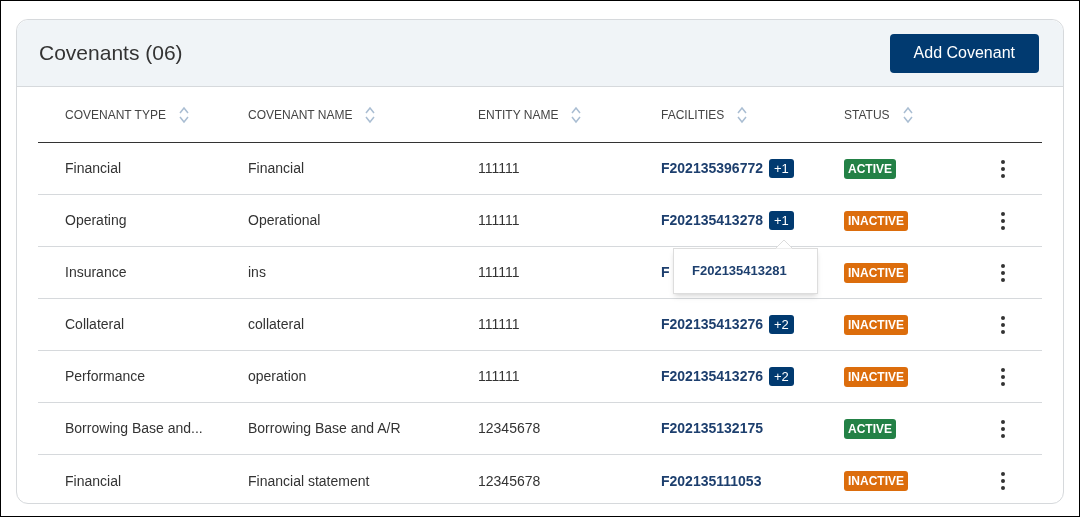 The image size is (1080, 517). What do you see at coordinates (284, 220) in the screenshot?
I see `table-cell: Operational` at bounding box center [284, 220].